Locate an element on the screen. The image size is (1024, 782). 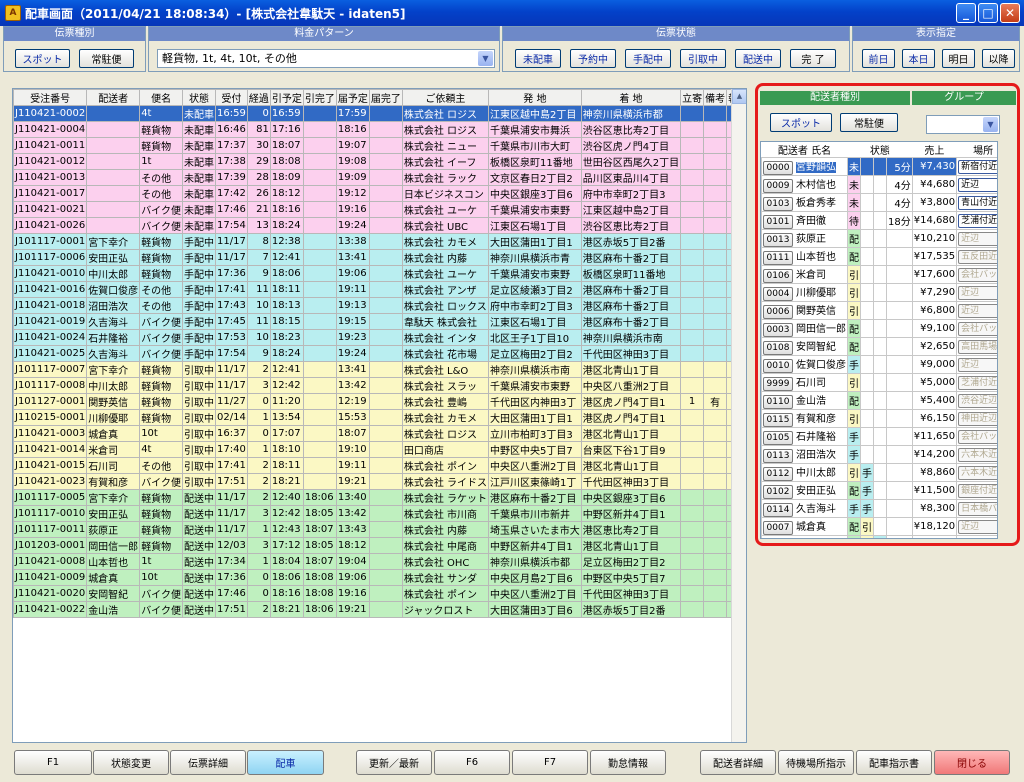
driver-row: 0105石井隆裕手 ¥11,650会社バック is located at coordinates (879, 436).